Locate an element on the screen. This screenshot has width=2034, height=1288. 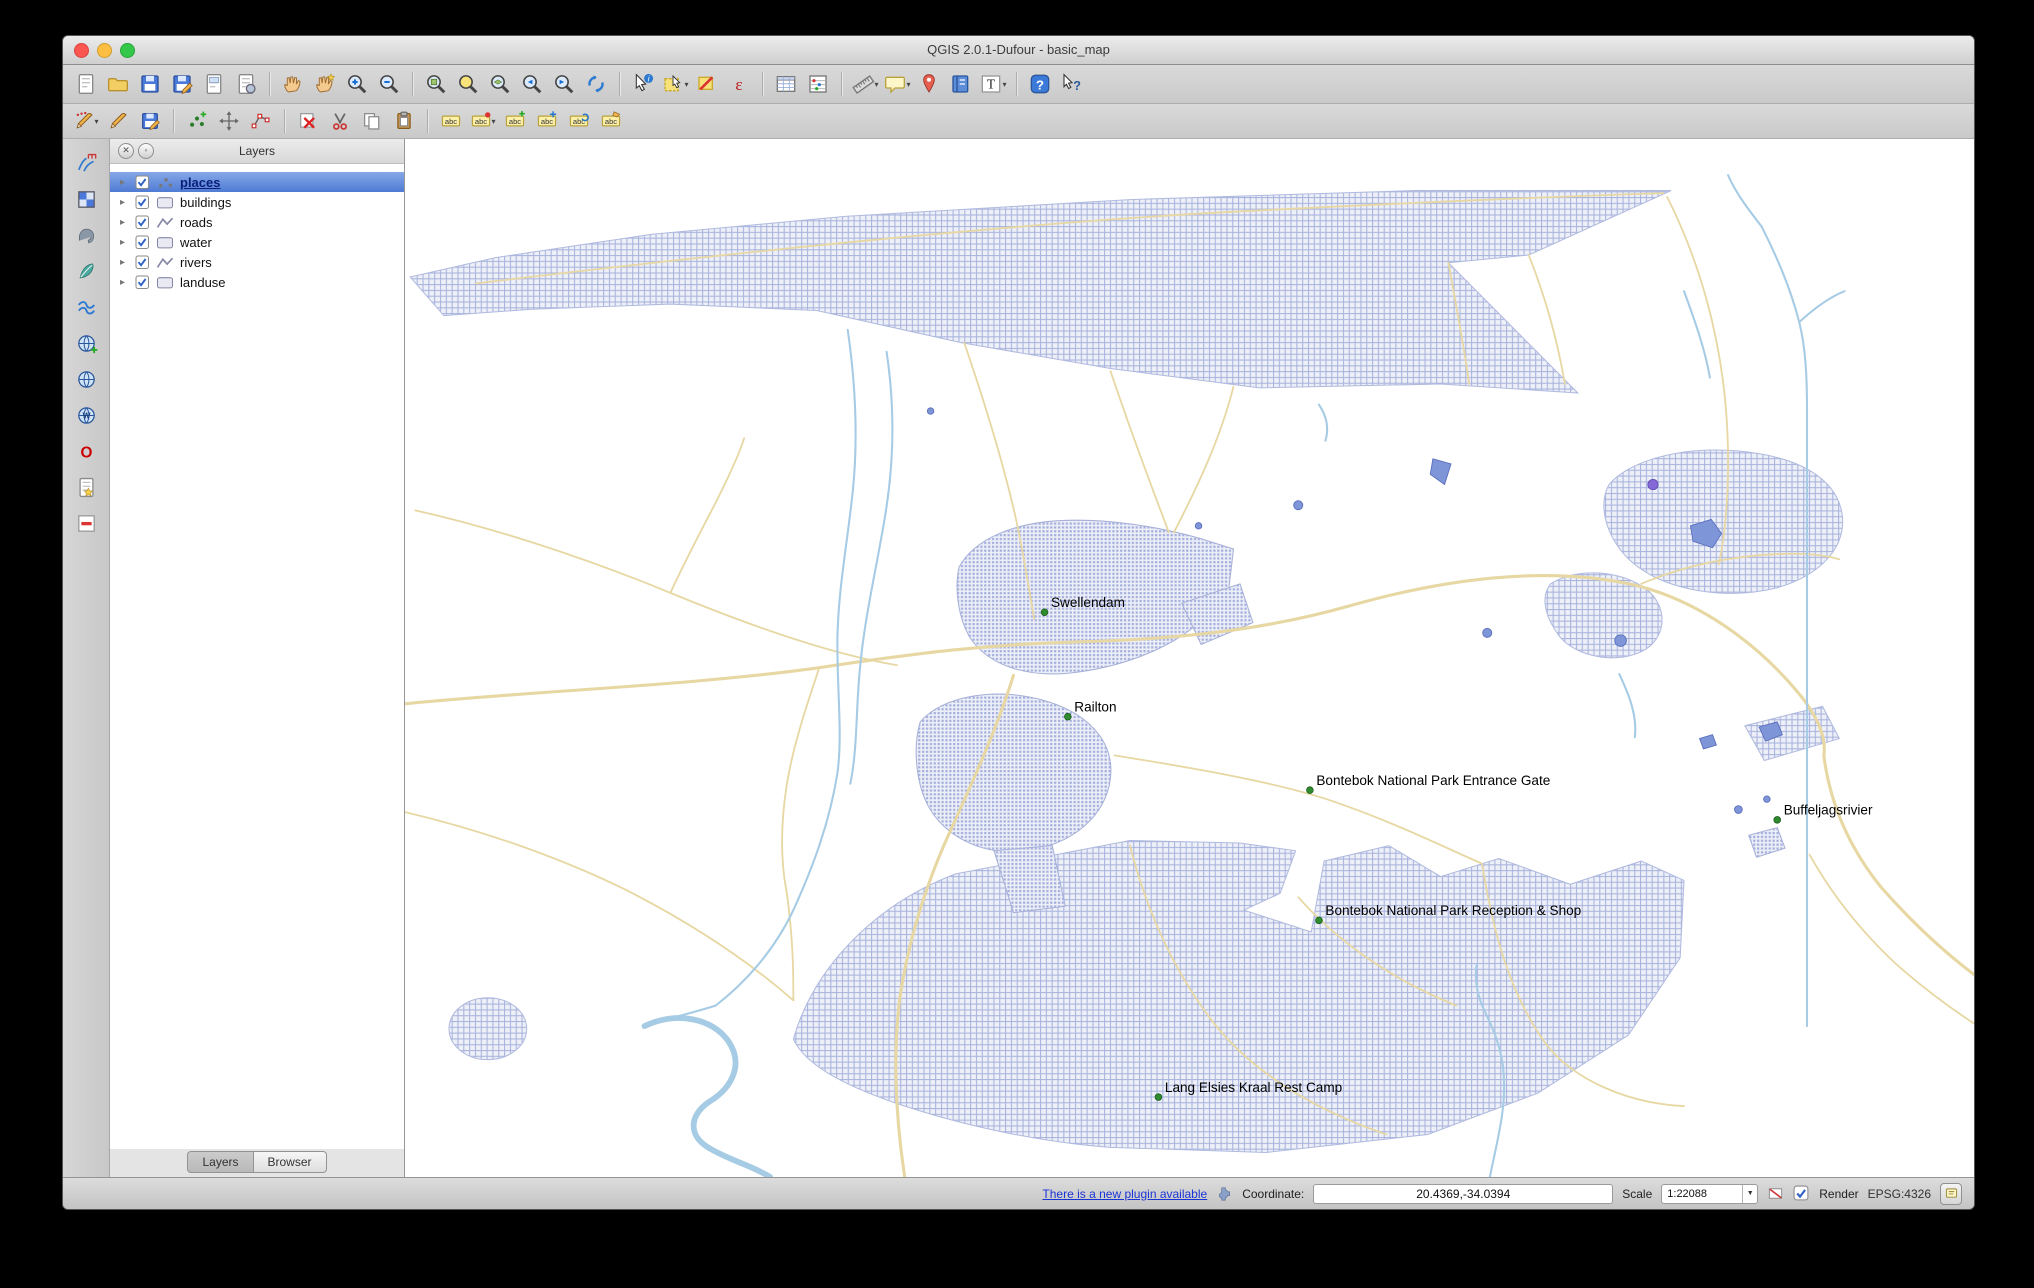
add-vector-layer-button is located at coordinates (86, 163).